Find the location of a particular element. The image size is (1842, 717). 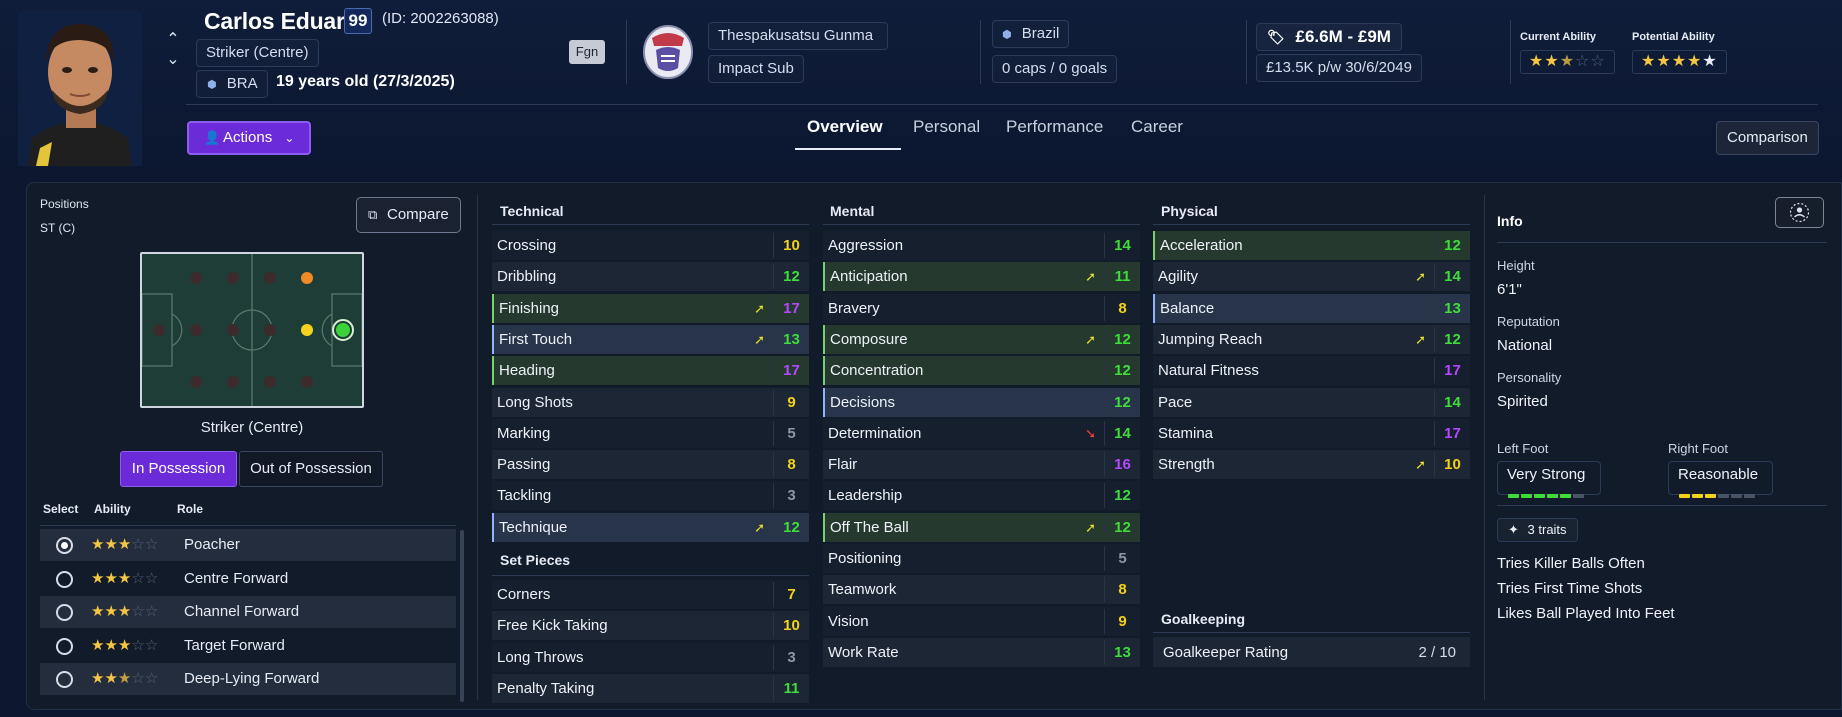

nation-box: ⬢ Brazil is located at coordinates (1031, 34).